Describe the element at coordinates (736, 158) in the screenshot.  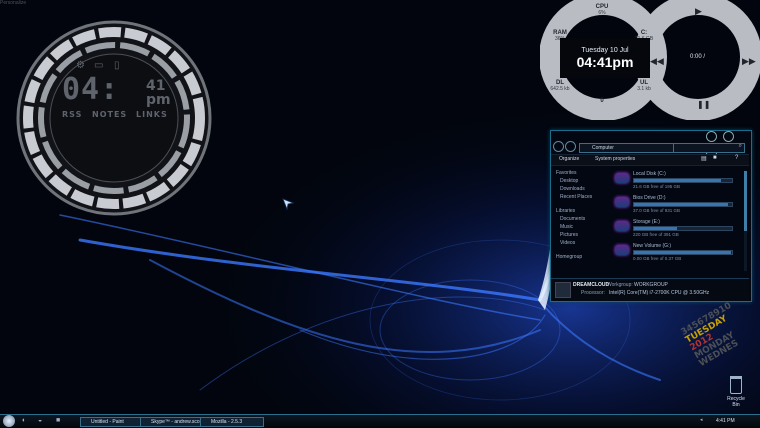
I see `help-icon: ?` at that location.